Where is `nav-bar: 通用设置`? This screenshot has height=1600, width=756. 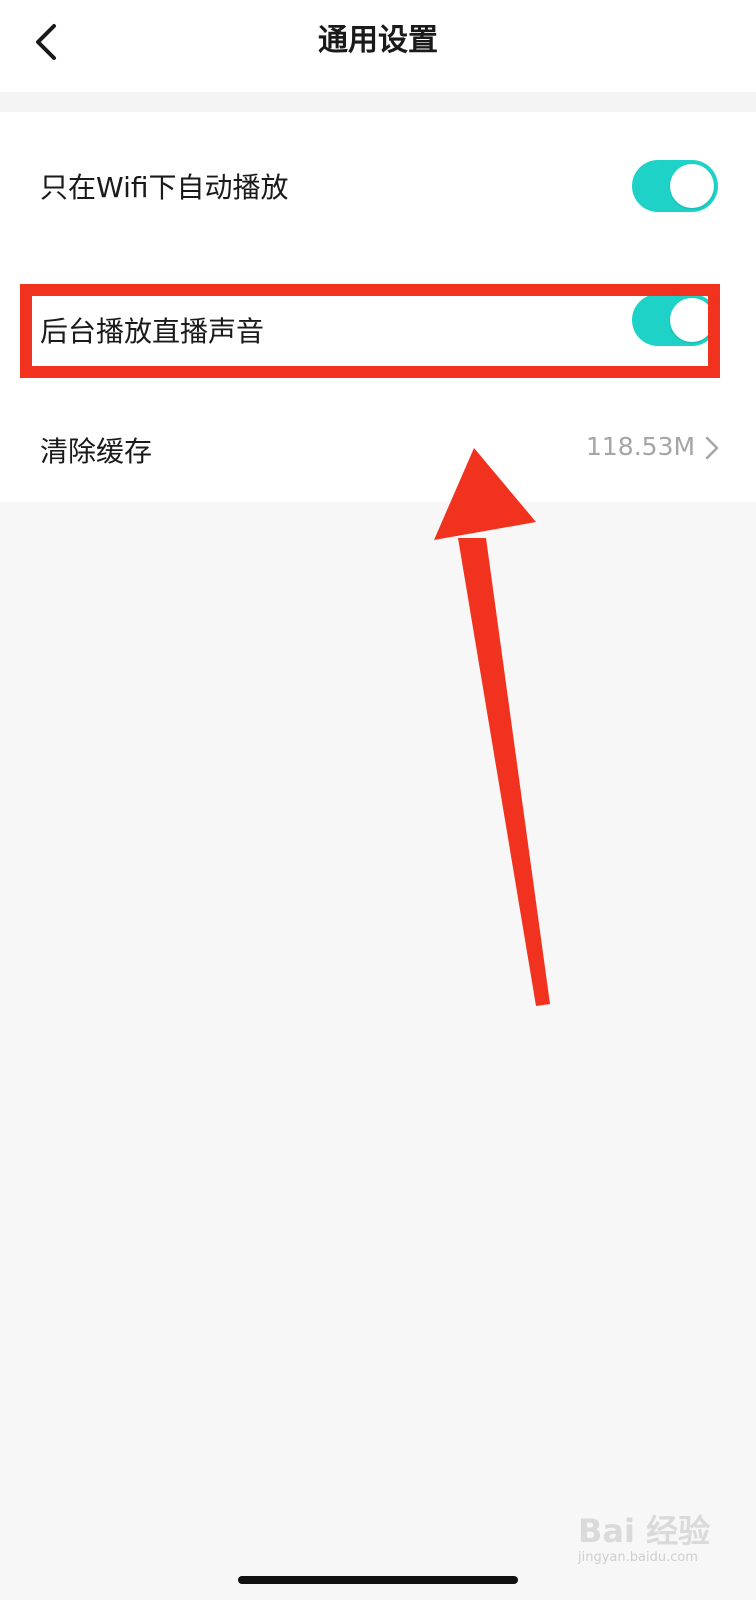 nav-bar: 通用设置 is located at coordinates (378, 46).